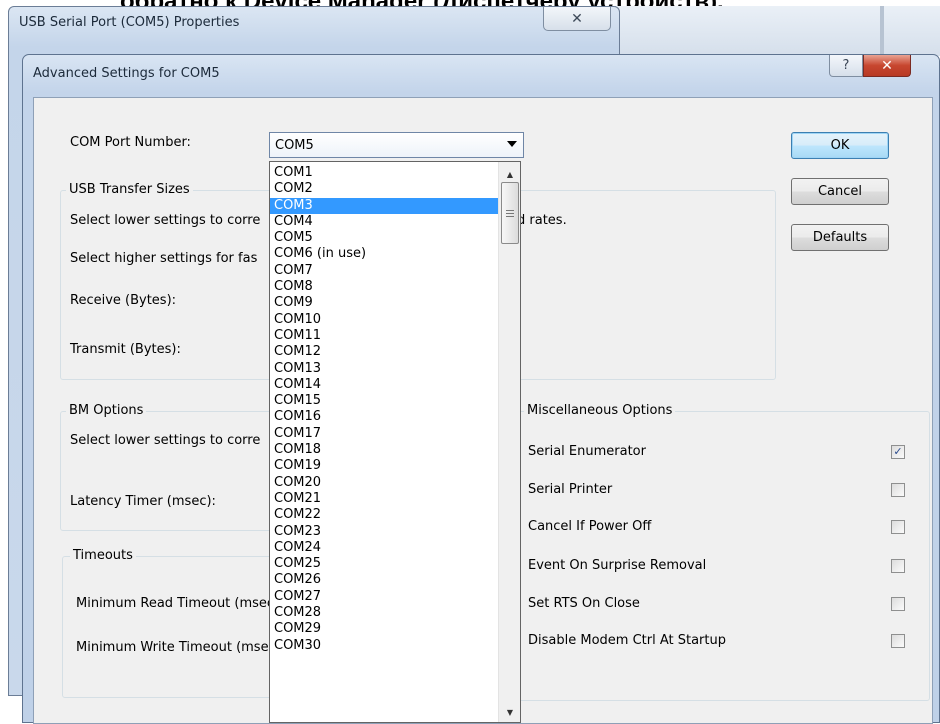  I want to click on dropdown-option: COM19, so click(384, 466).